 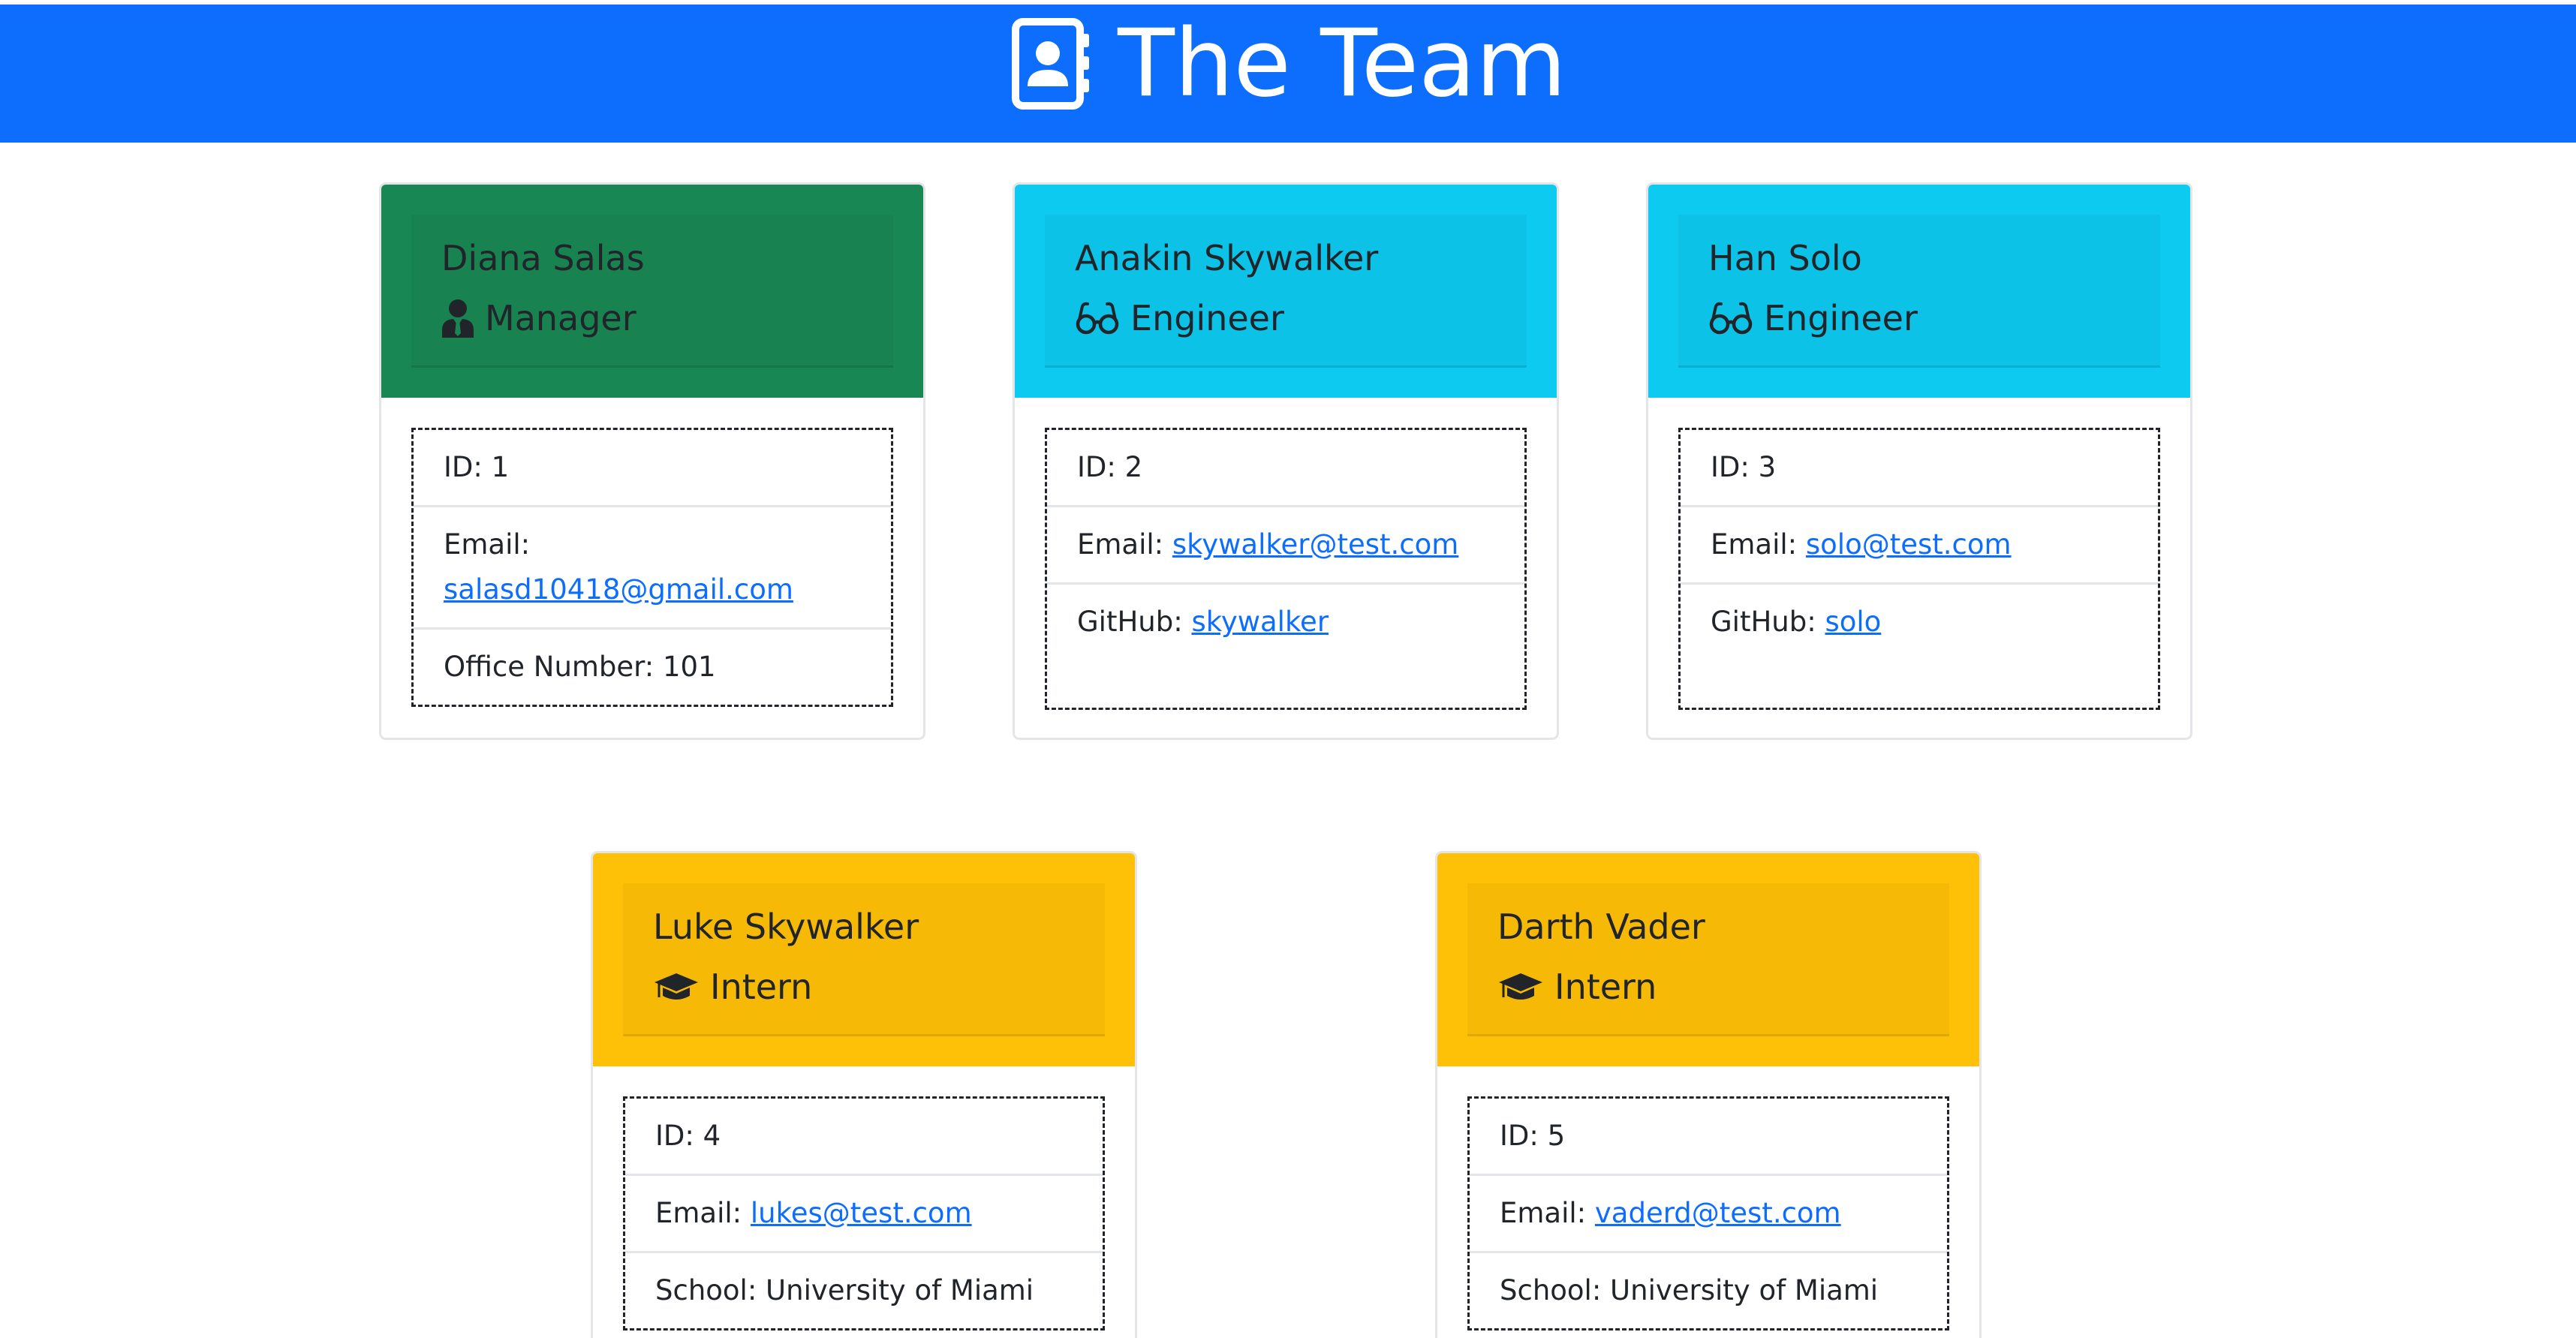 I want to click on email-link: skywalker@test.com, so click(x=1315, y=544).